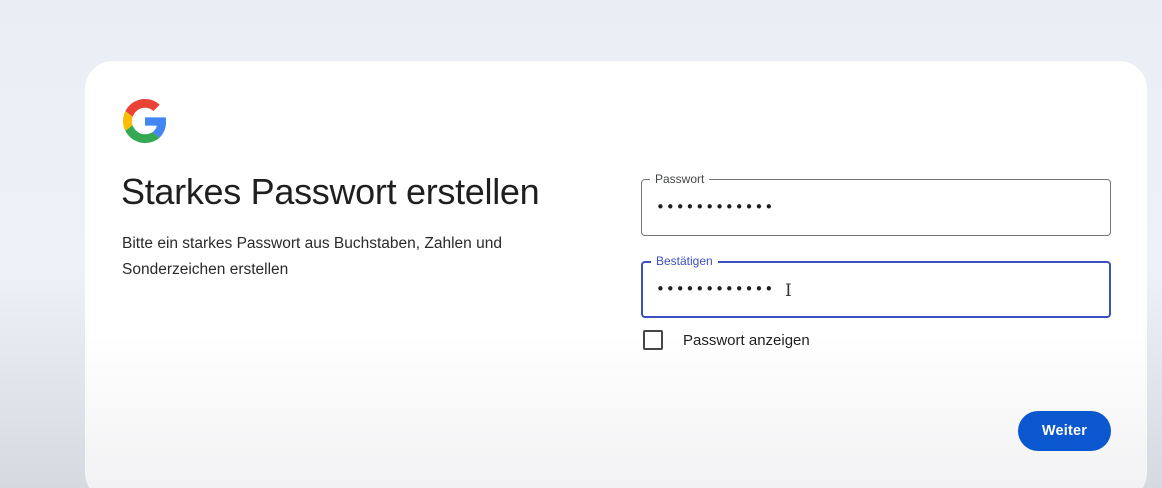  Describe the element at coordinates (1064, 431) in the screenshot. I see `next-button: Weiter` at that location.